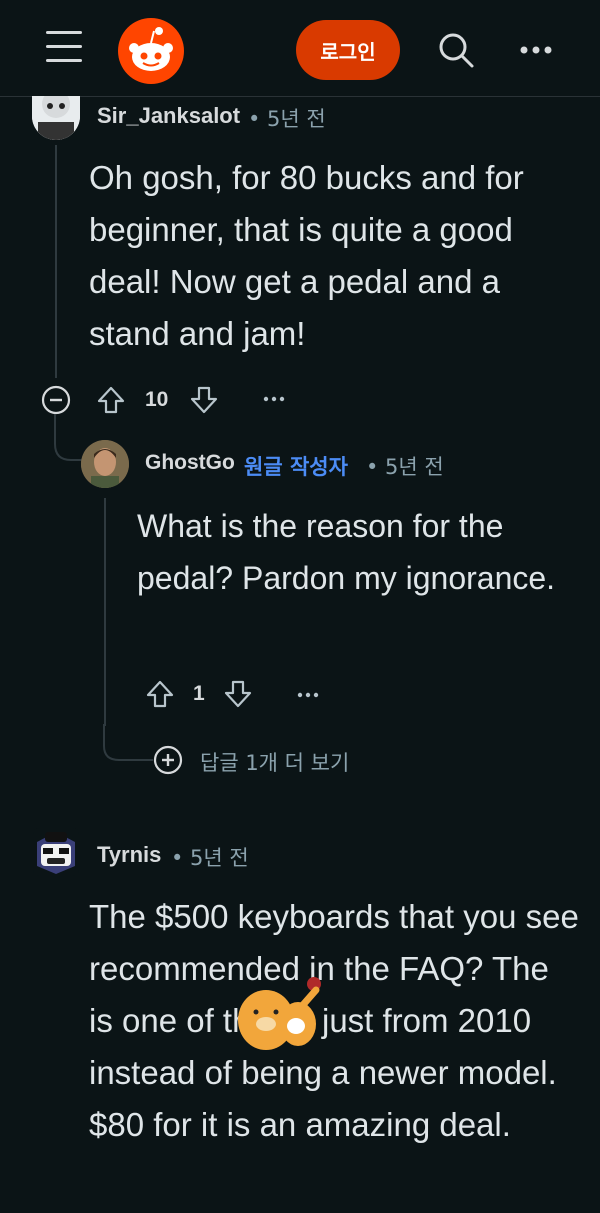 The image size is (600, 1213). Describe the element at coordinates (282, 1016) in the screenshot. I see `sticker-image` at that location.